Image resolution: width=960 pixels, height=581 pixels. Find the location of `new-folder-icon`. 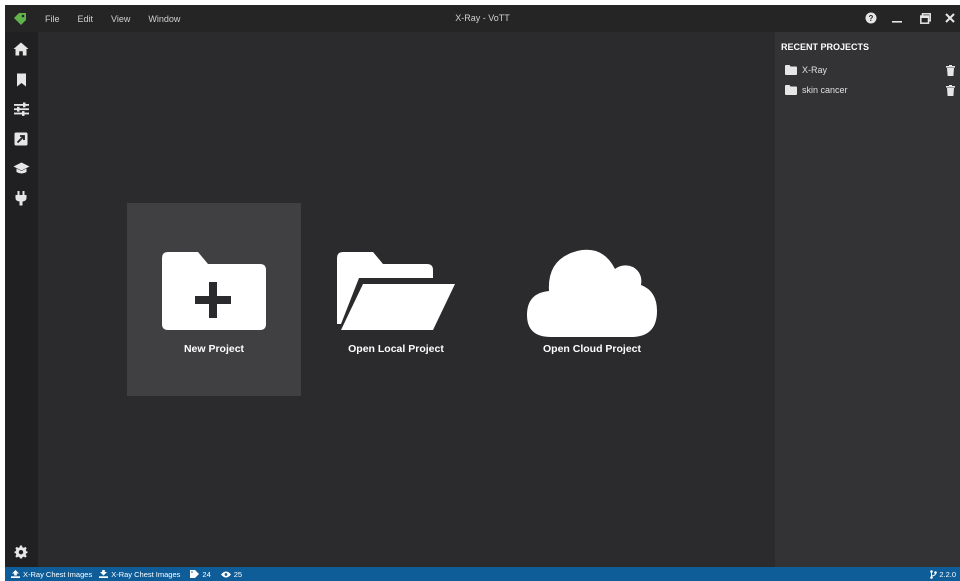

new-folder-icon is located at coordinates (214, 291).